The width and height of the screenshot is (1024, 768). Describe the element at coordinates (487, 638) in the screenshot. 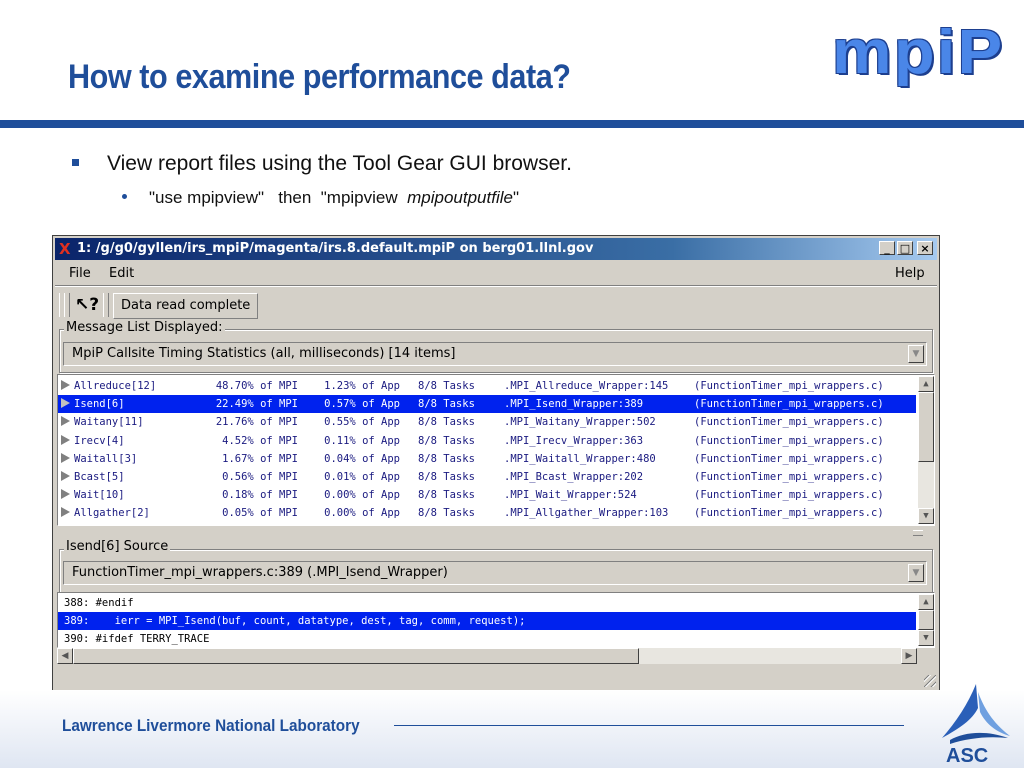

I see `source-line: 390: #ifdef TERRY_TRACE` at that location.